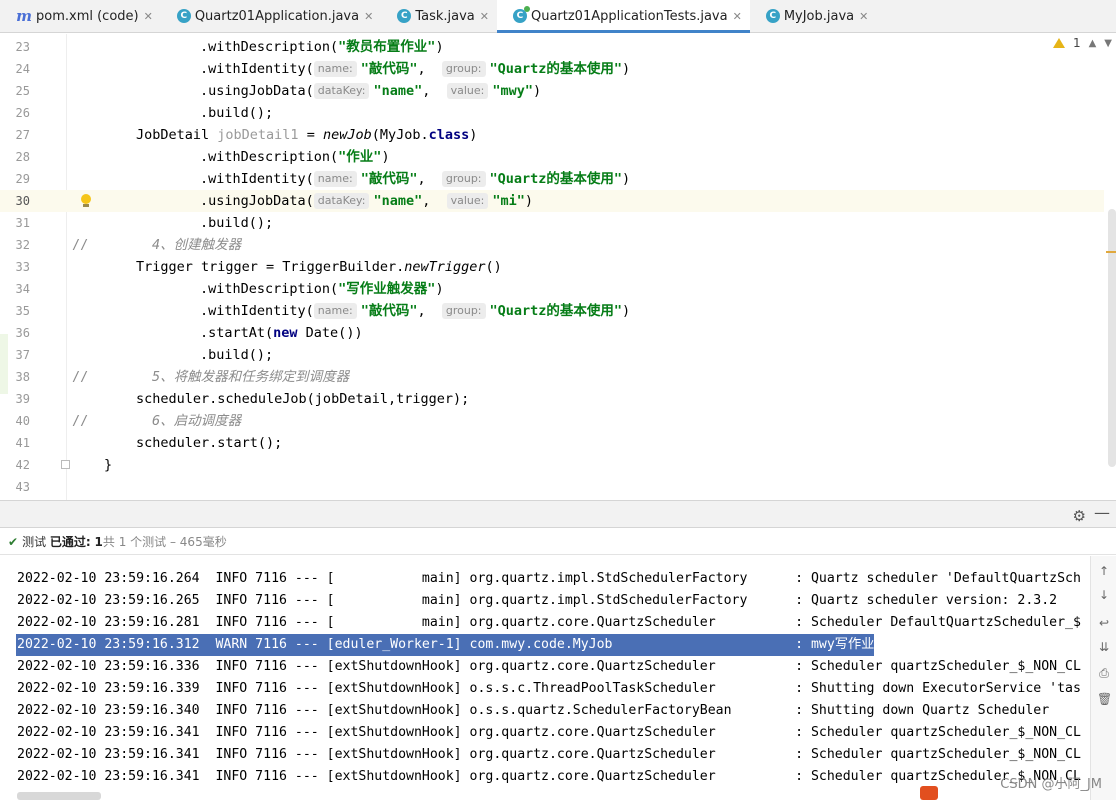 This screenshot has height=800, width=1116. Describe the element at coordinates (22, 245) in the screenshot. I see `line-number: 32` at that location.